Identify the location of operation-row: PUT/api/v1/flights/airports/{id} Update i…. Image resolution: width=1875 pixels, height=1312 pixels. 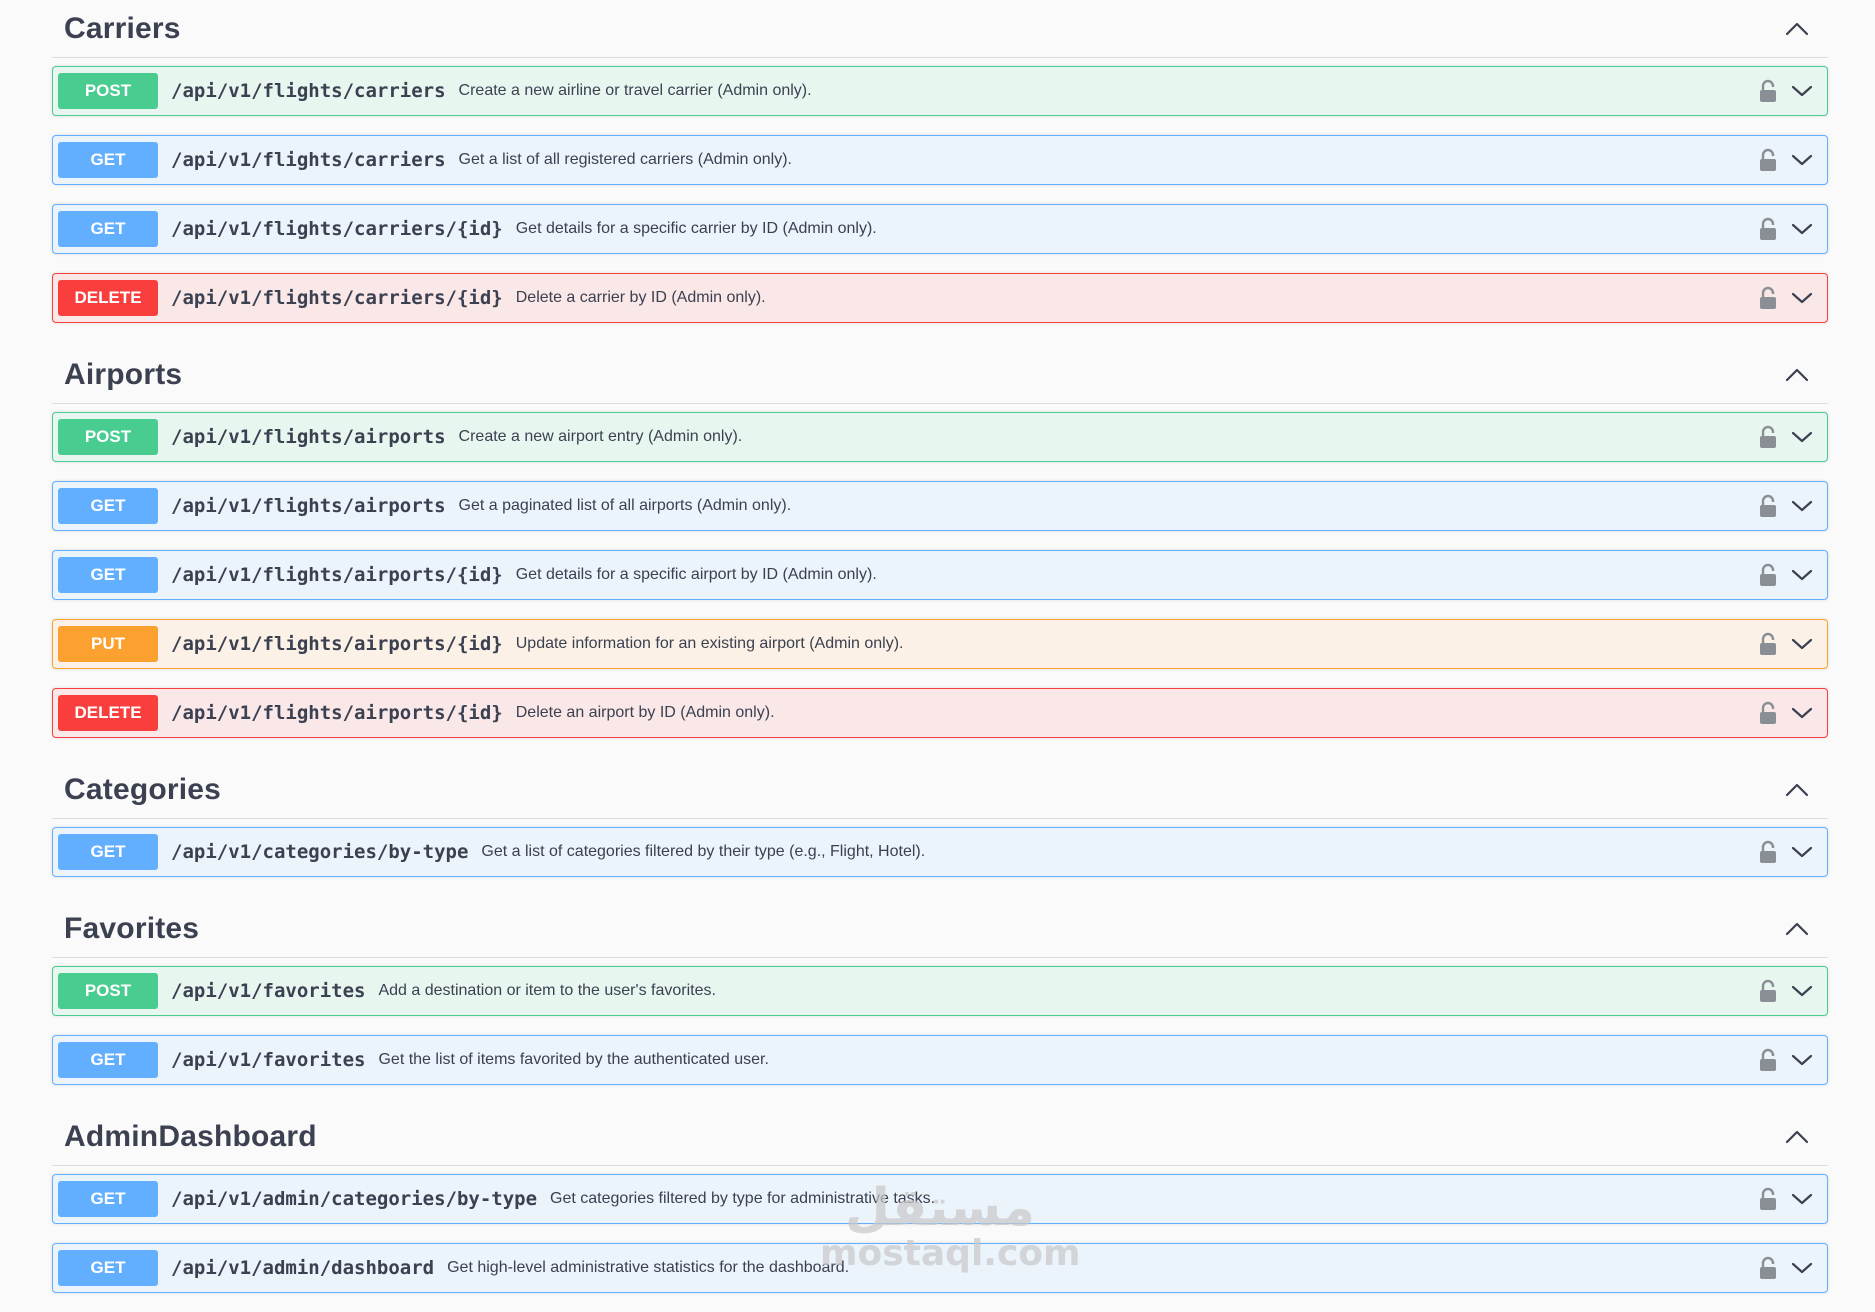
(940, 644).